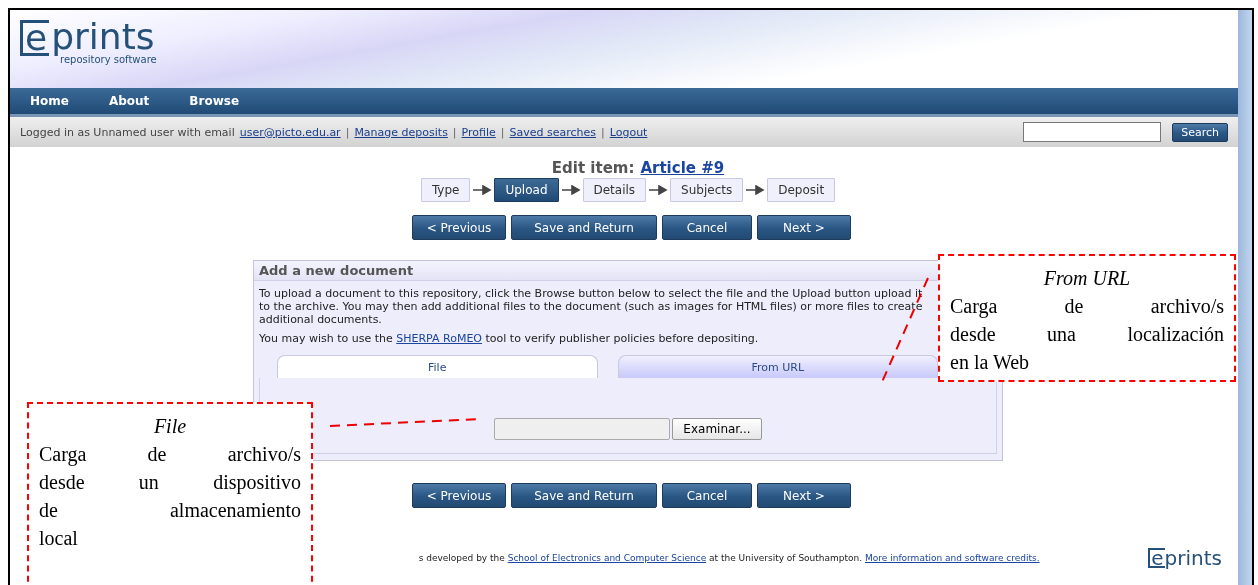  Describe the element at coordinates (682, 168) in the screenshot. I see `item-link: Article #9` at that location.